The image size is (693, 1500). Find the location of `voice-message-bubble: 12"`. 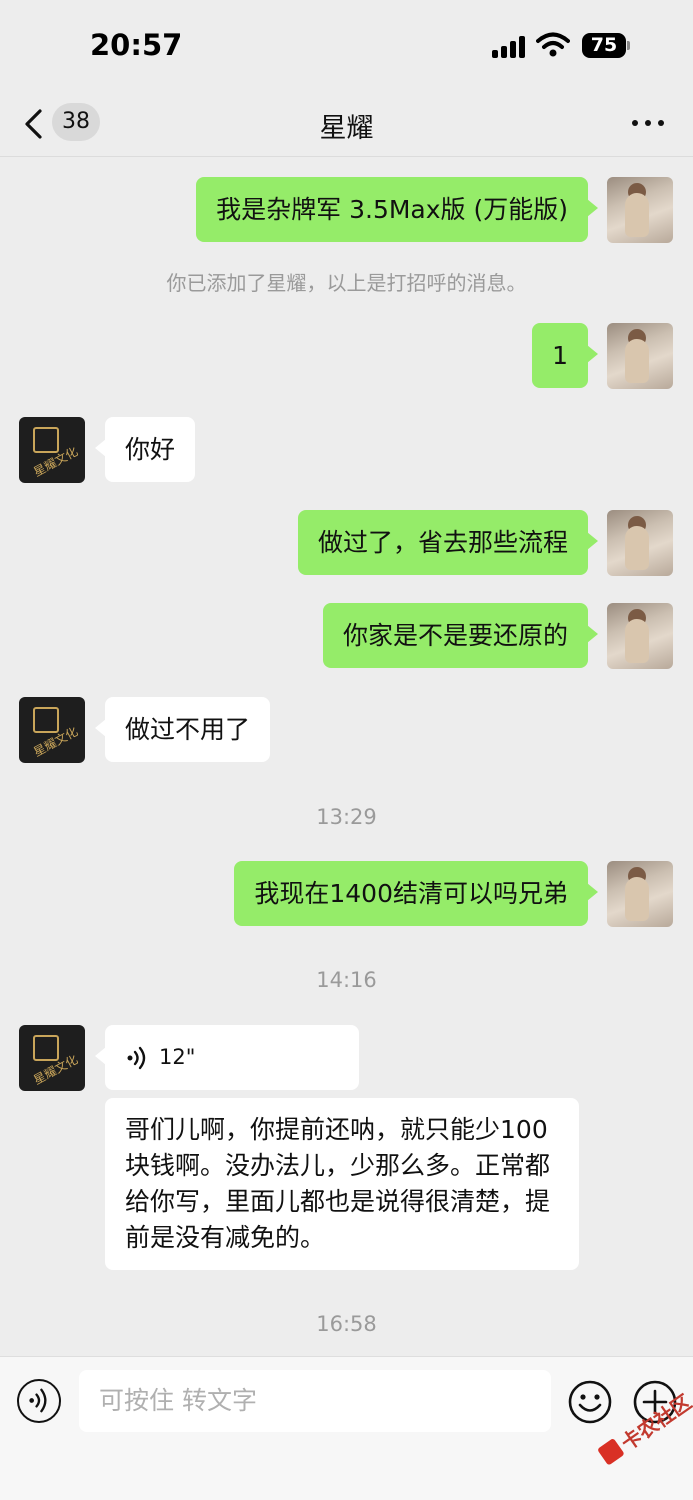

voice-message-bubble: 12" is located at coordinates (227, 1057).